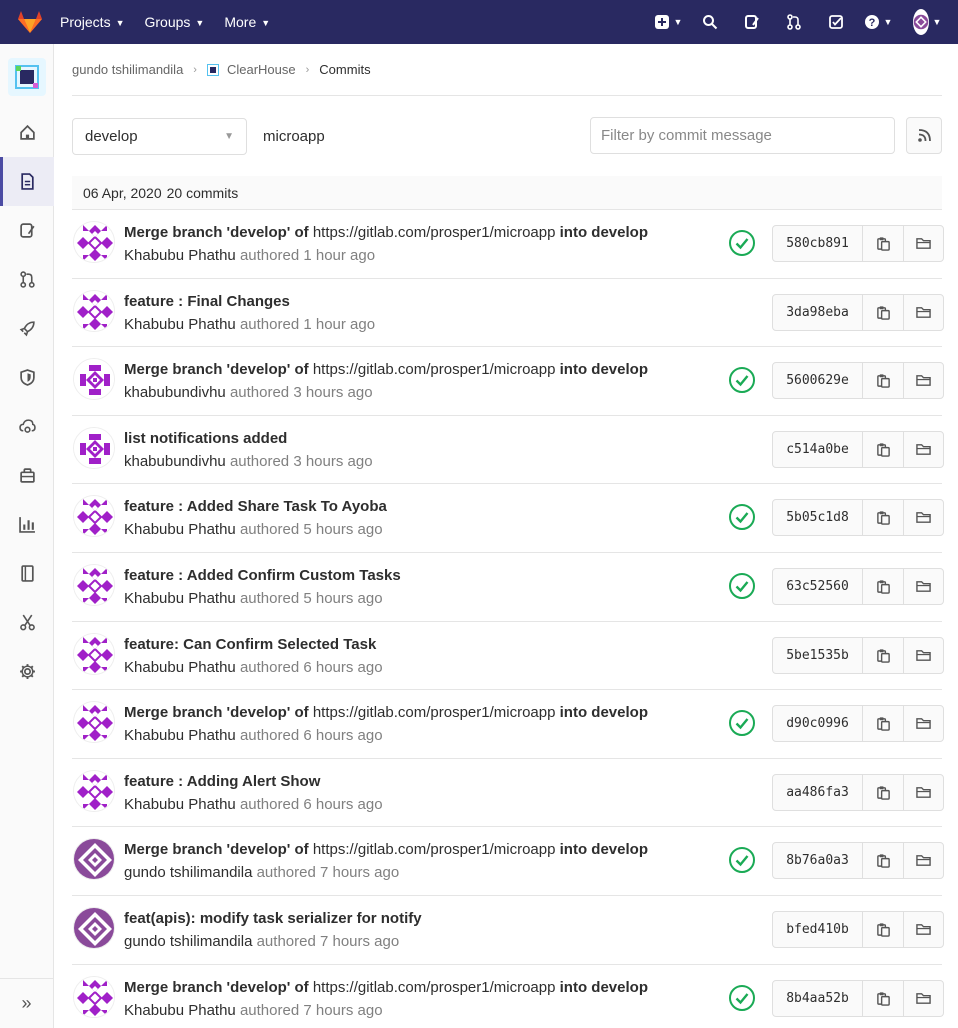 This screenshot has width=958, height=1028. What do you see at coordinates (261, 69) in the screenshot?
I see `breadcrumb-project: ClearHouse` at bounding box center [261, 69].